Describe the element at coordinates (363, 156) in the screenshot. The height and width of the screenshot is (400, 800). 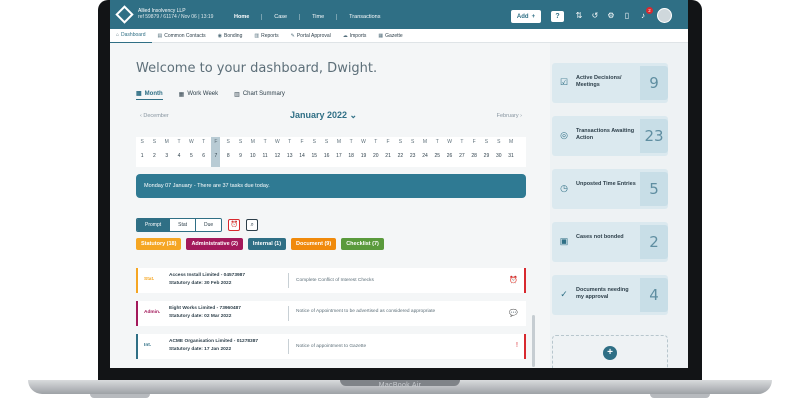
I see `calendar-day: 19` at that location.